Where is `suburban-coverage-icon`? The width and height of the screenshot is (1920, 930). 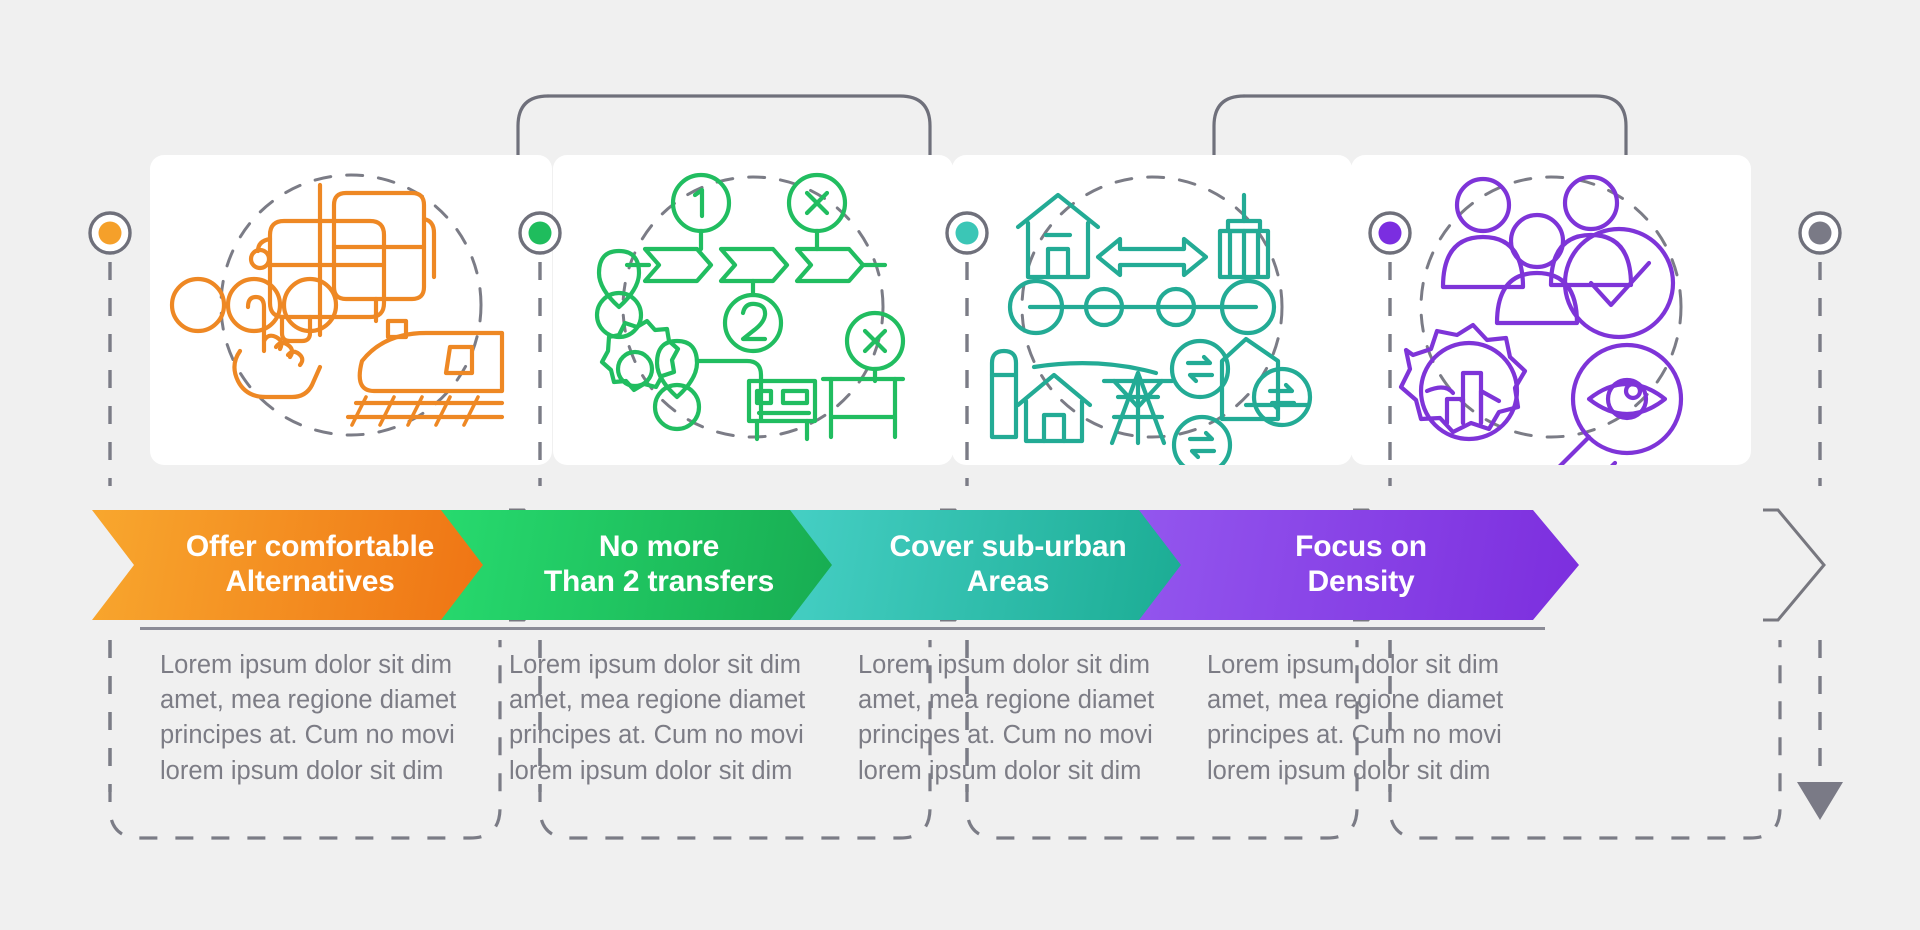
suburban-coverage-icon is located at coordinates (1151, 320).